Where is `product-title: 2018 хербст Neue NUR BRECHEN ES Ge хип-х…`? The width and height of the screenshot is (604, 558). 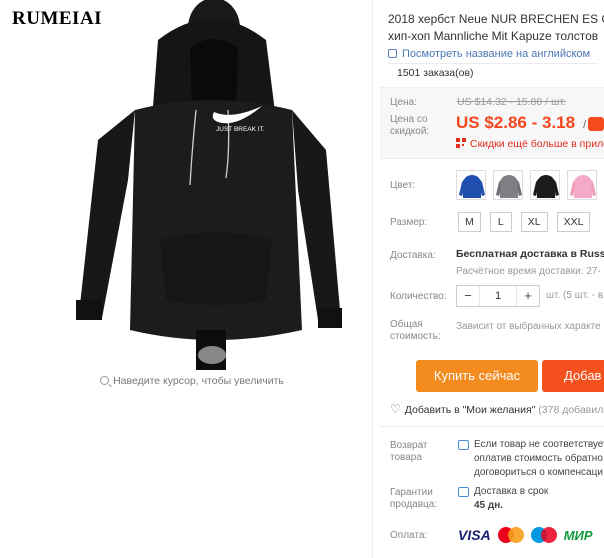
product-title: 2018 хербст Neue NUR BRECHEN ES Ge хип-х… is located at coordinates (496, 28).